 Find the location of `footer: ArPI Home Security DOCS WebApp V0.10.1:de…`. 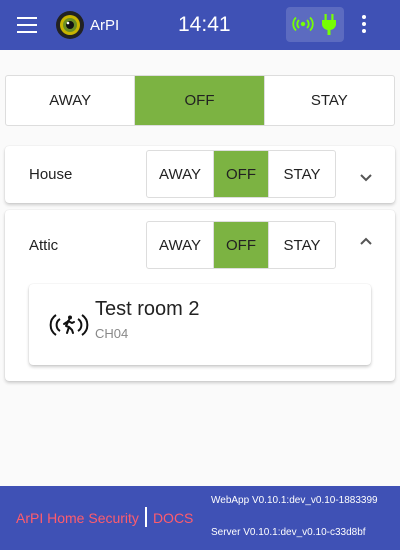

footer: ArPI Home Security DOCS WebApp V0.10.1:de… is located at coordinates (200, 518).